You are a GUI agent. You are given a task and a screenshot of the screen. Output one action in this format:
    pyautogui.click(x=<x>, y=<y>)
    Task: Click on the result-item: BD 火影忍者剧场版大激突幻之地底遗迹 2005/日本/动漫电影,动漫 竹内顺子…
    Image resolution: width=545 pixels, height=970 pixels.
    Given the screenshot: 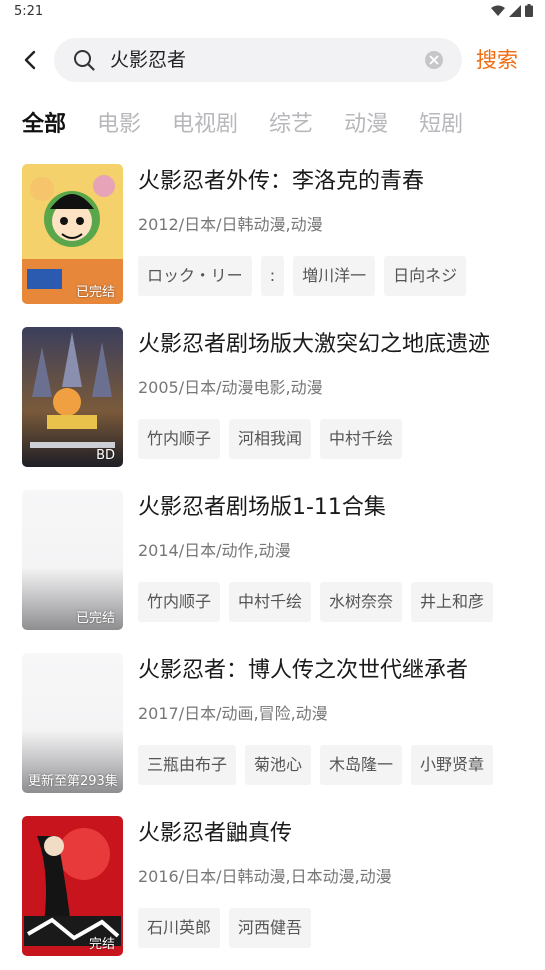 What is the action you would take?
    pyautogui.click(x=272, y=396)
    